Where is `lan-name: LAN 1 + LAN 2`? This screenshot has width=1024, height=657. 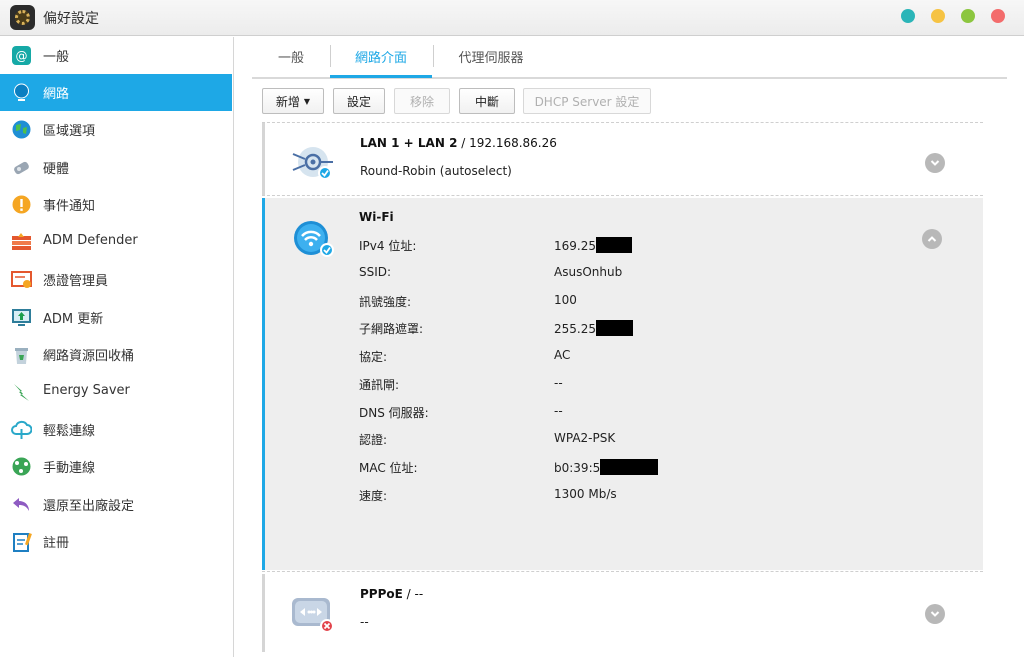 lan-name: LAN 1 + LAN 2 is located at coordinates (409, 143).